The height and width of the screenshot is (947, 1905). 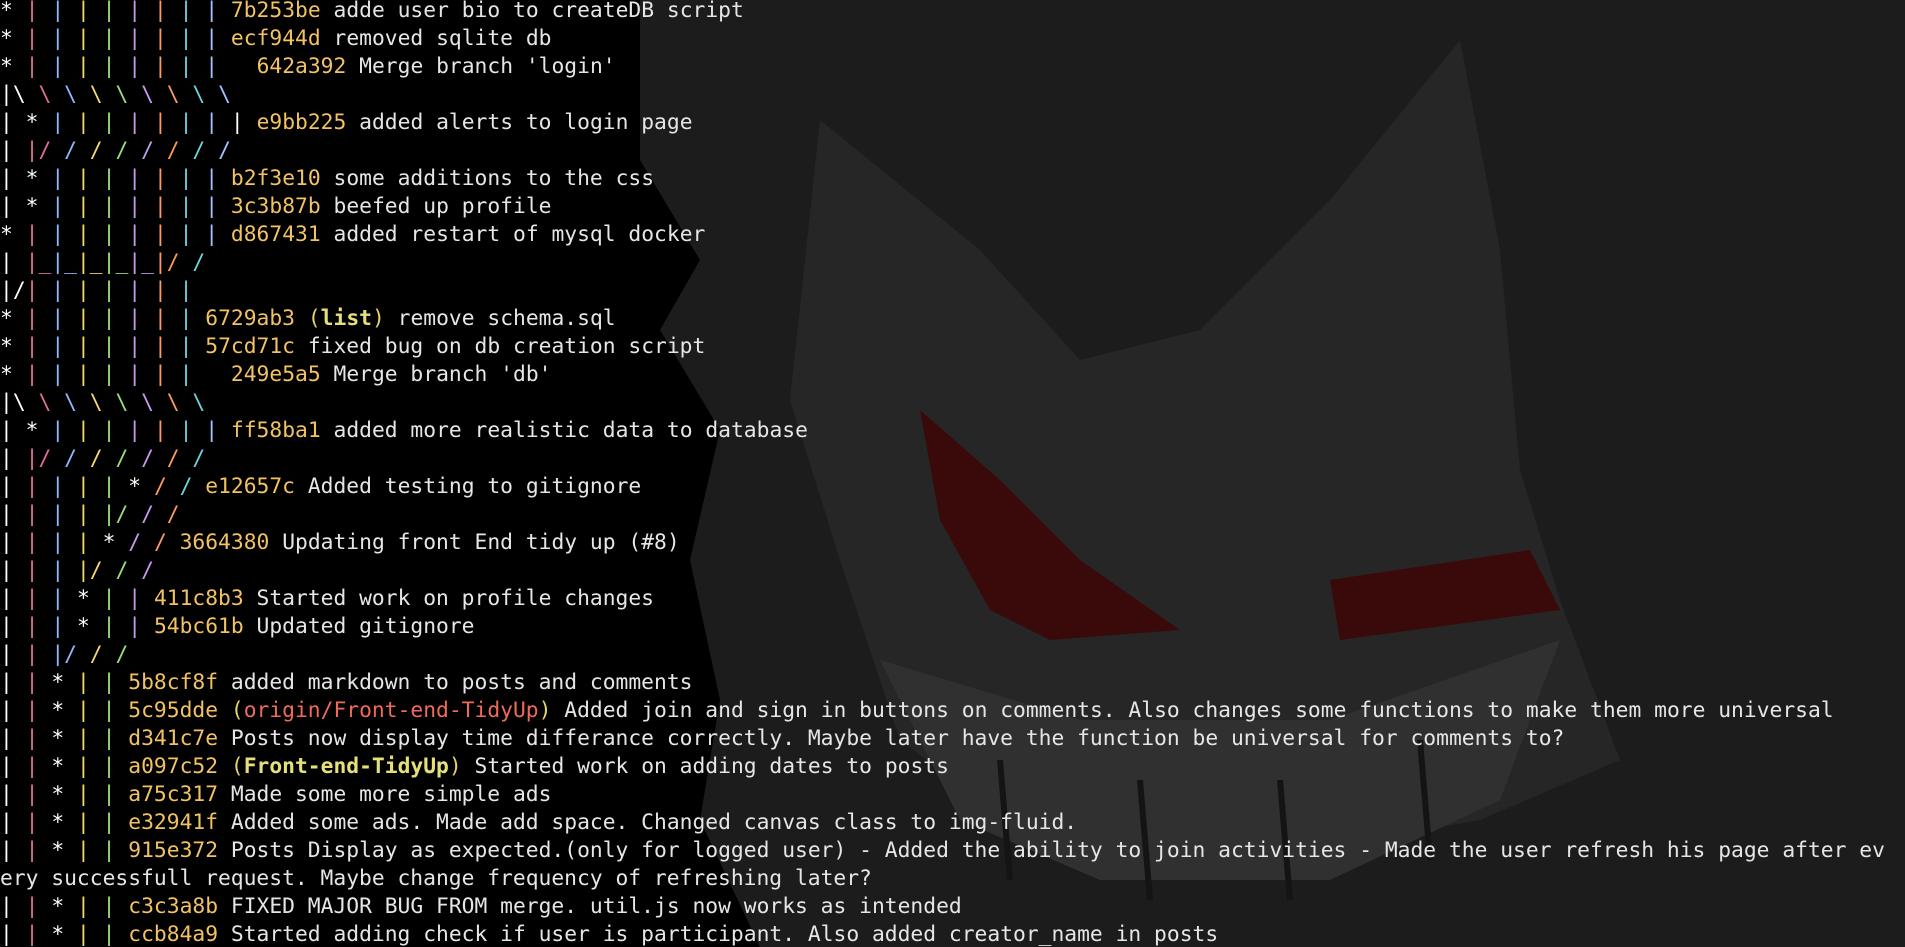 What do you see at coordinates (301, 66) in the screenshot?
I see `commit-hash: 642a392` at bounding box center [301, 66].